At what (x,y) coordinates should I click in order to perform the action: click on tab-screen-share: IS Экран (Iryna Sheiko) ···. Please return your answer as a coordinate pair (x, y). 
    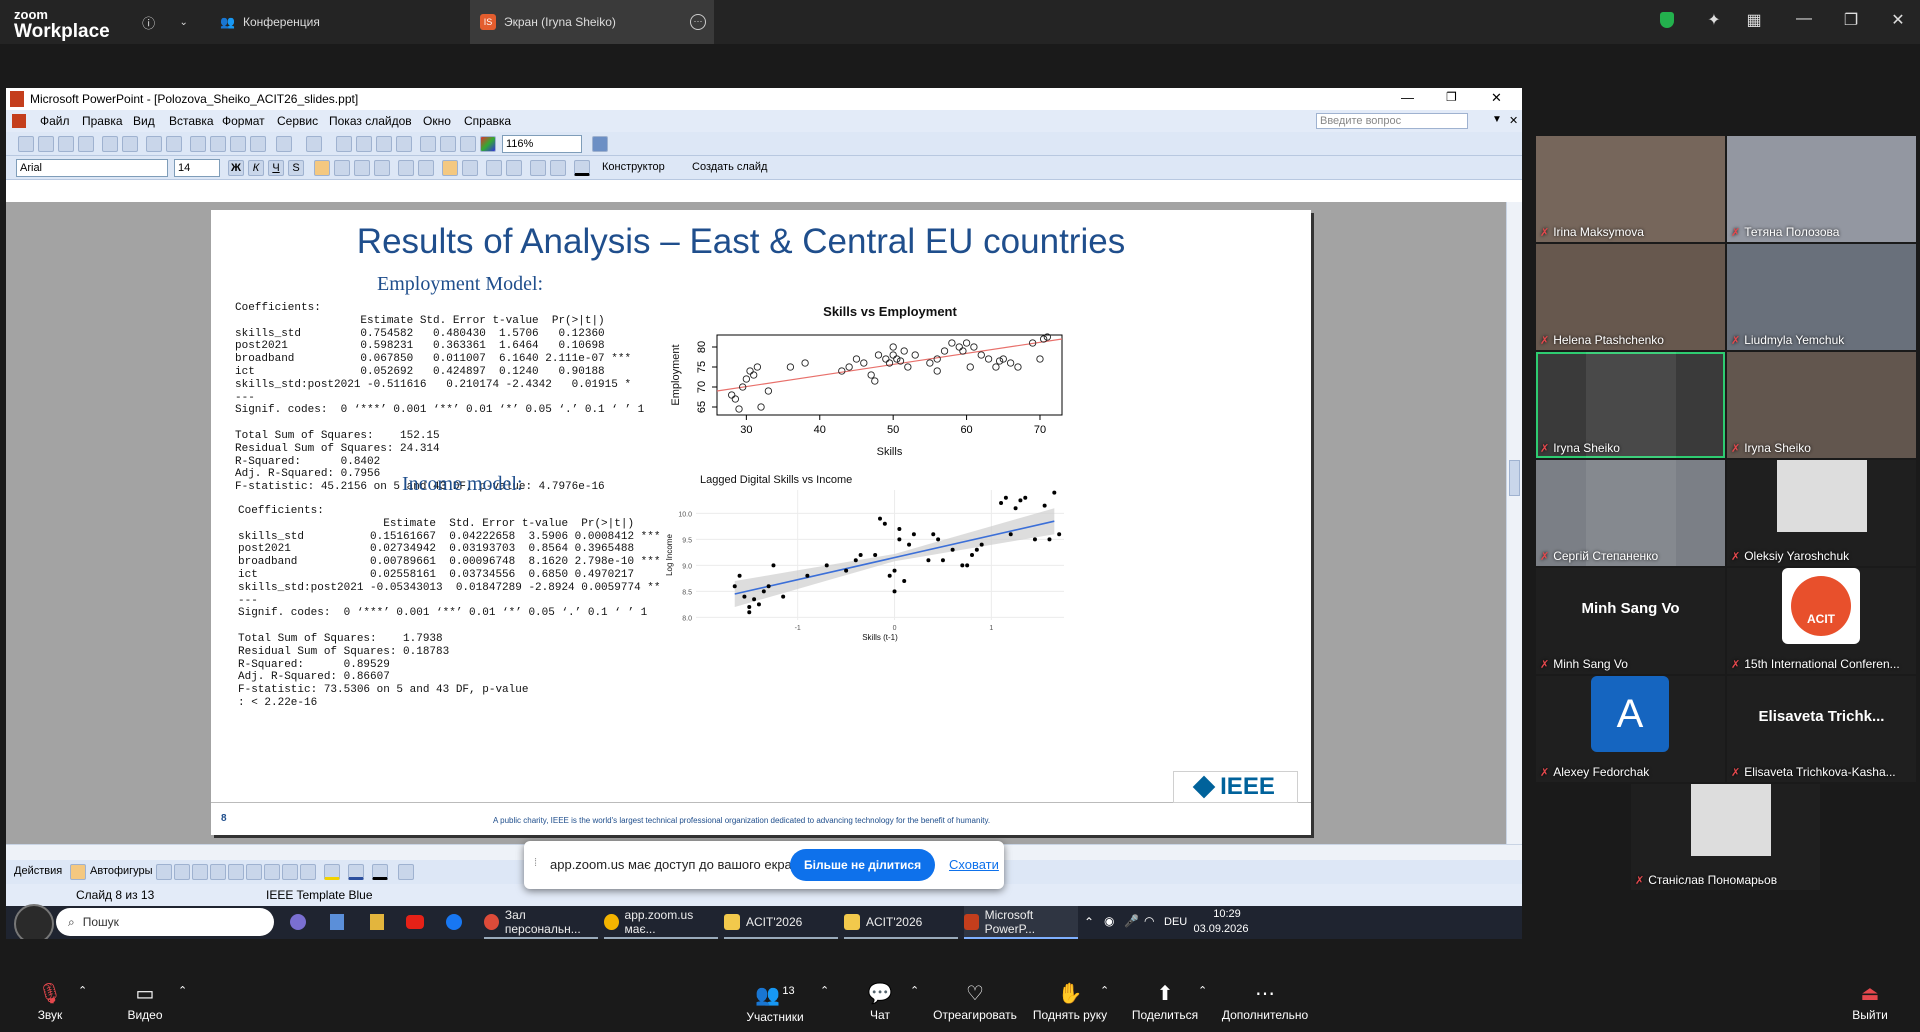
    Looking at the image, I should click on (592, 22).